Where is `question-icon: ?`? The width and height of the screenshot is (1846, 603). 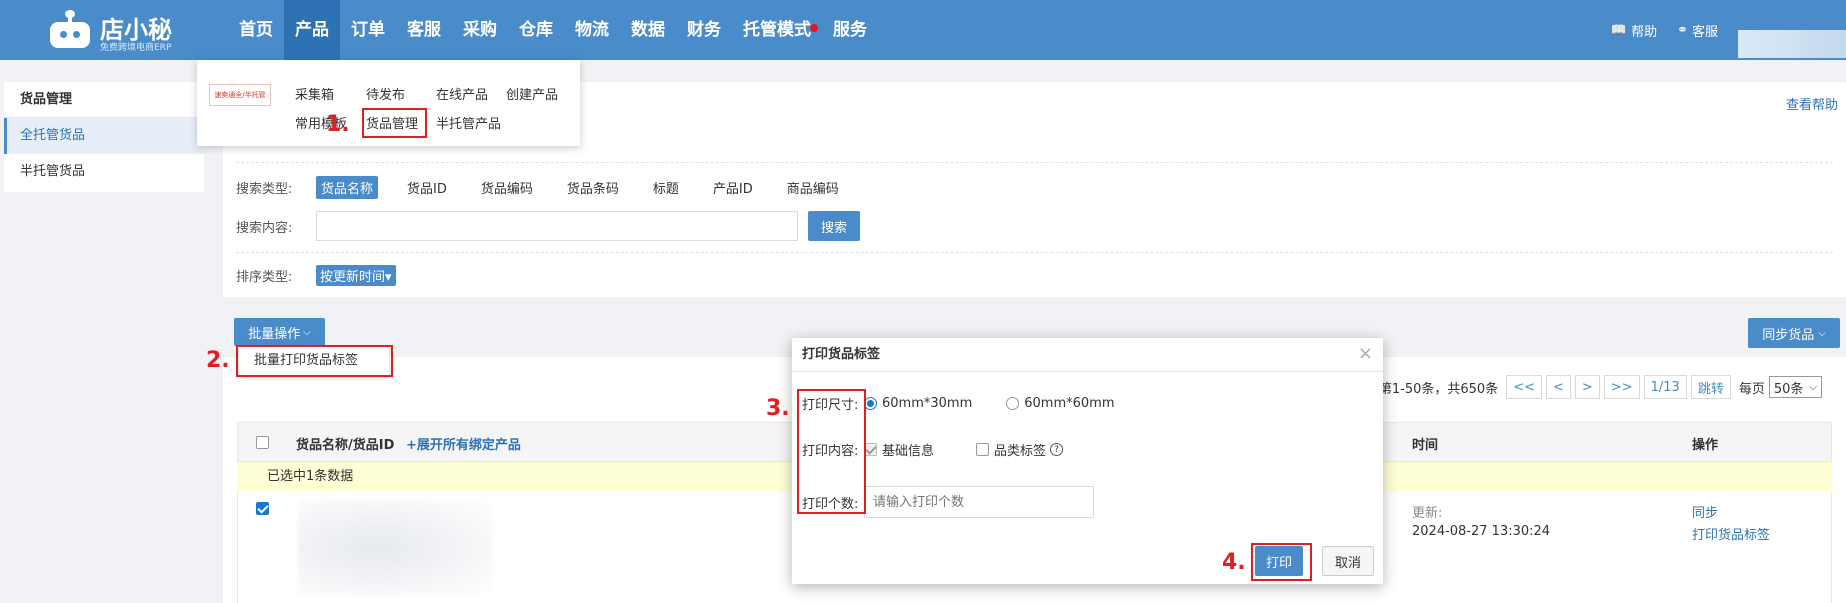
question-icon: ? is located at coordinates (1057, 449).